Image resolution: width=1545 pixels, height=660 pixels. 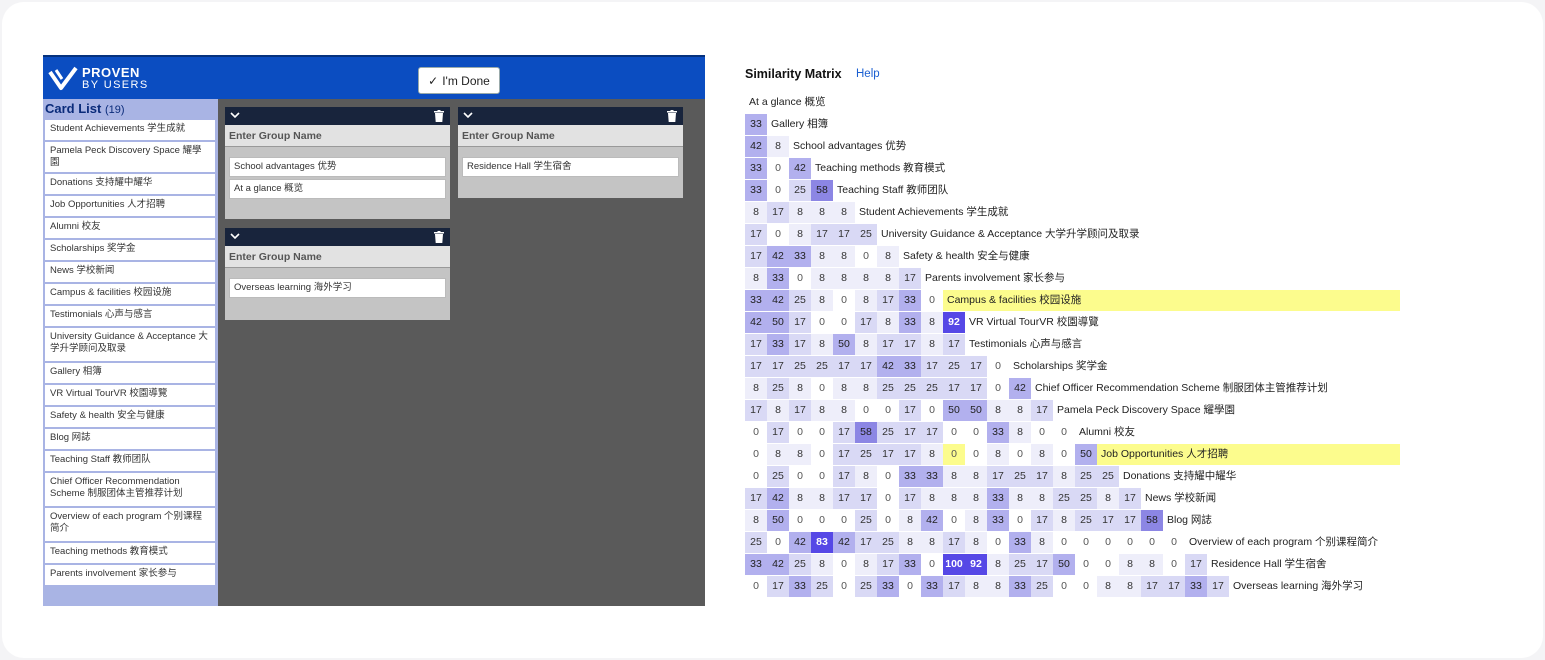 What do you see at coordinates (130, 250) in the screenshot?
I see `card-list-item: Scholarships 奖学金` at bounding box center [130, 250].